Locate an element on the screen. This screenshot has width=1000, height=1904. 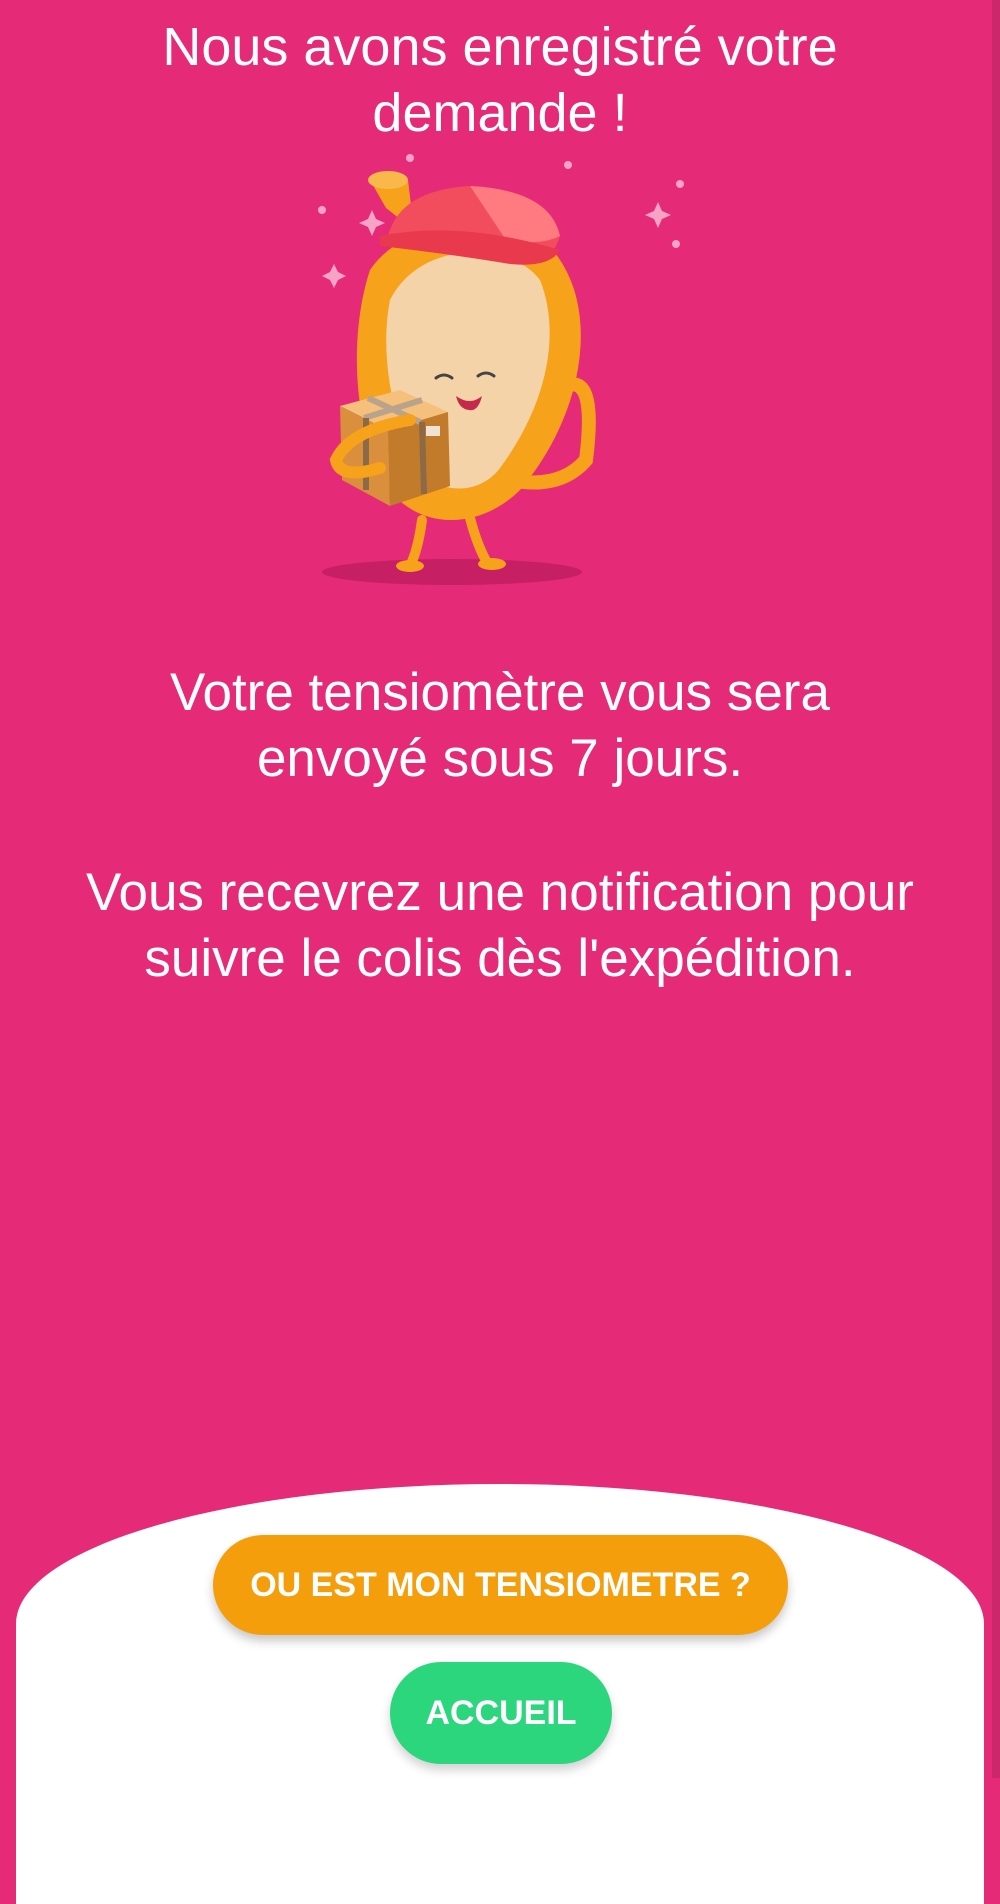
delivery-delay-line-2: envoyé sous 7 jours. is located at coordinates (500, 758).